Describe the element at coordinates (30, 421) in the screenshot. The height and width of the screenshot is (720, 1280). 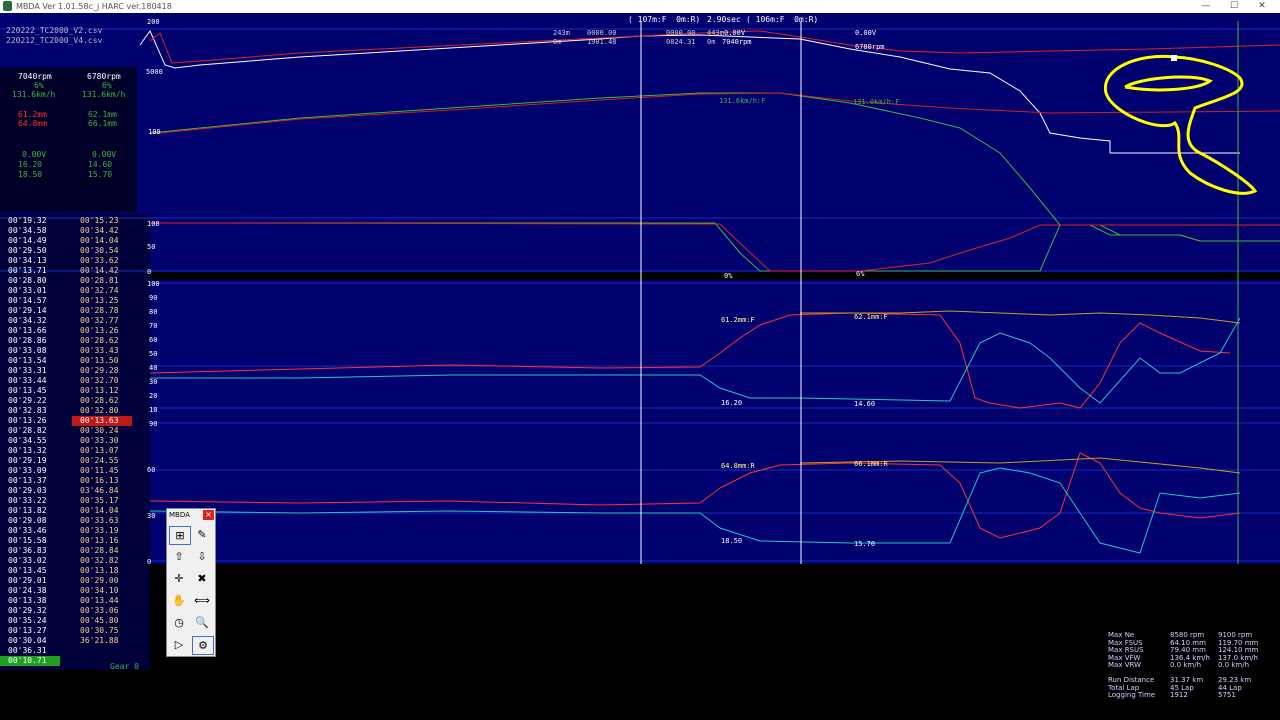
I see `lap-time-item: 00'13.26` at that location.